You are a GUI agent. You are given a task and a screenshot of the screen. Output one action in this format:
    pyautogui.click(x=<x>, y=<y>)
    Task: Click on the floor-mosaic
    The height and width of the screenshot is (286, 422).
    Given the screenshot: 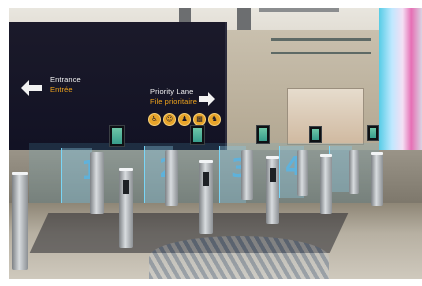 What is the action you would take?
    pyautogui.click(x=239, y=257)
    